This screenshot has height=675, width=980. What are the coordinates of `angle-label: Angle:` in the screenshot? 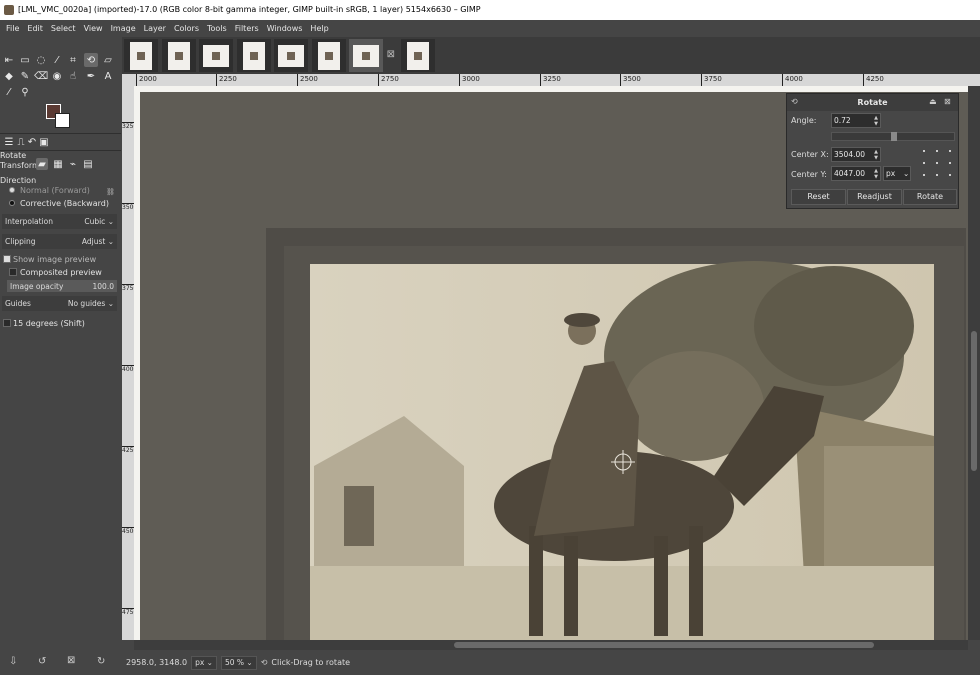 It's located at (804, 120).